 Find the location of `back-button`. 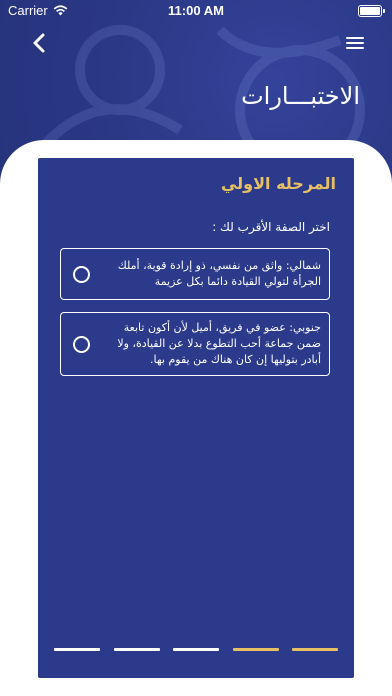

back-button is located at coordinates (39, 43).